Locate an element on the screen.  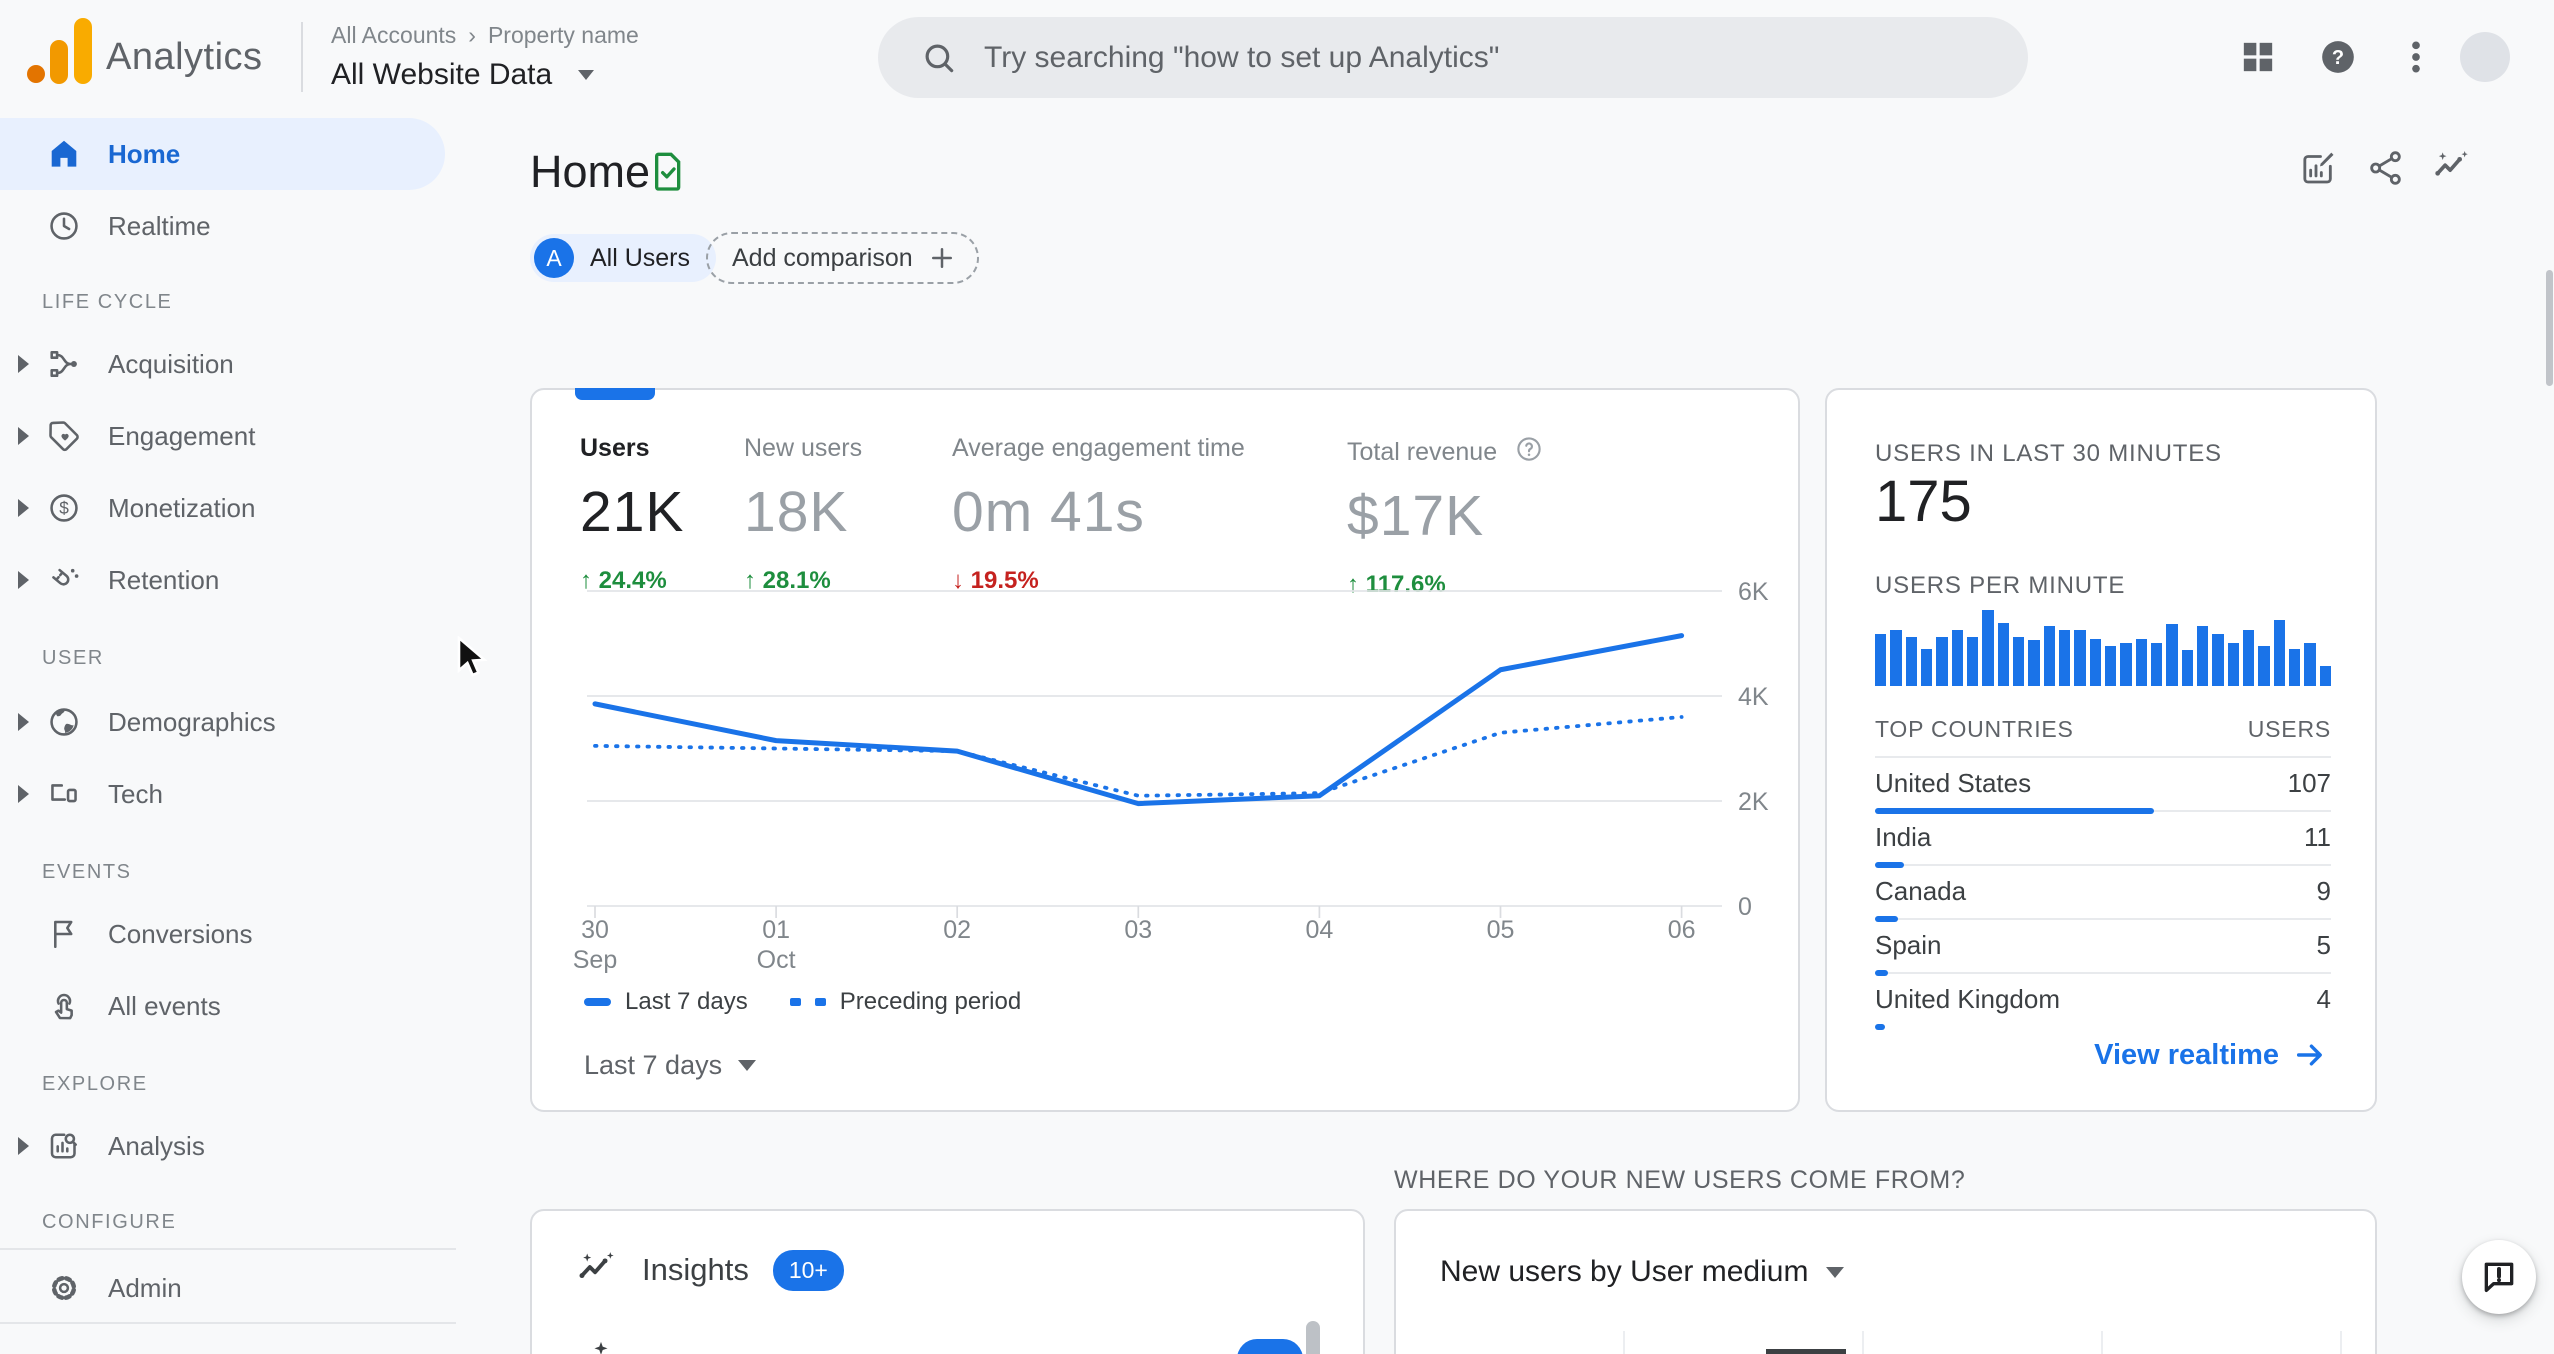
home-icon is located at coordinates (64, 153).